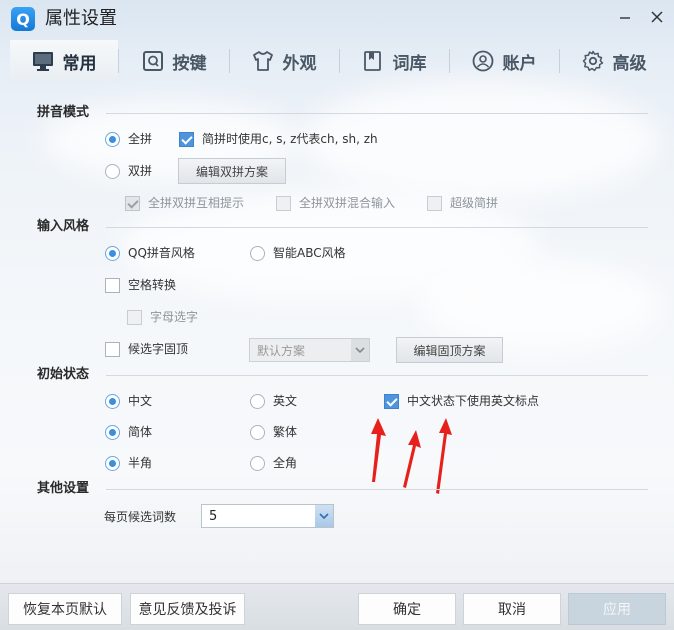 This screenshot has height=630, width=674. I want to click on abc-style-label: 智能ABC风格, so click(309, 253).